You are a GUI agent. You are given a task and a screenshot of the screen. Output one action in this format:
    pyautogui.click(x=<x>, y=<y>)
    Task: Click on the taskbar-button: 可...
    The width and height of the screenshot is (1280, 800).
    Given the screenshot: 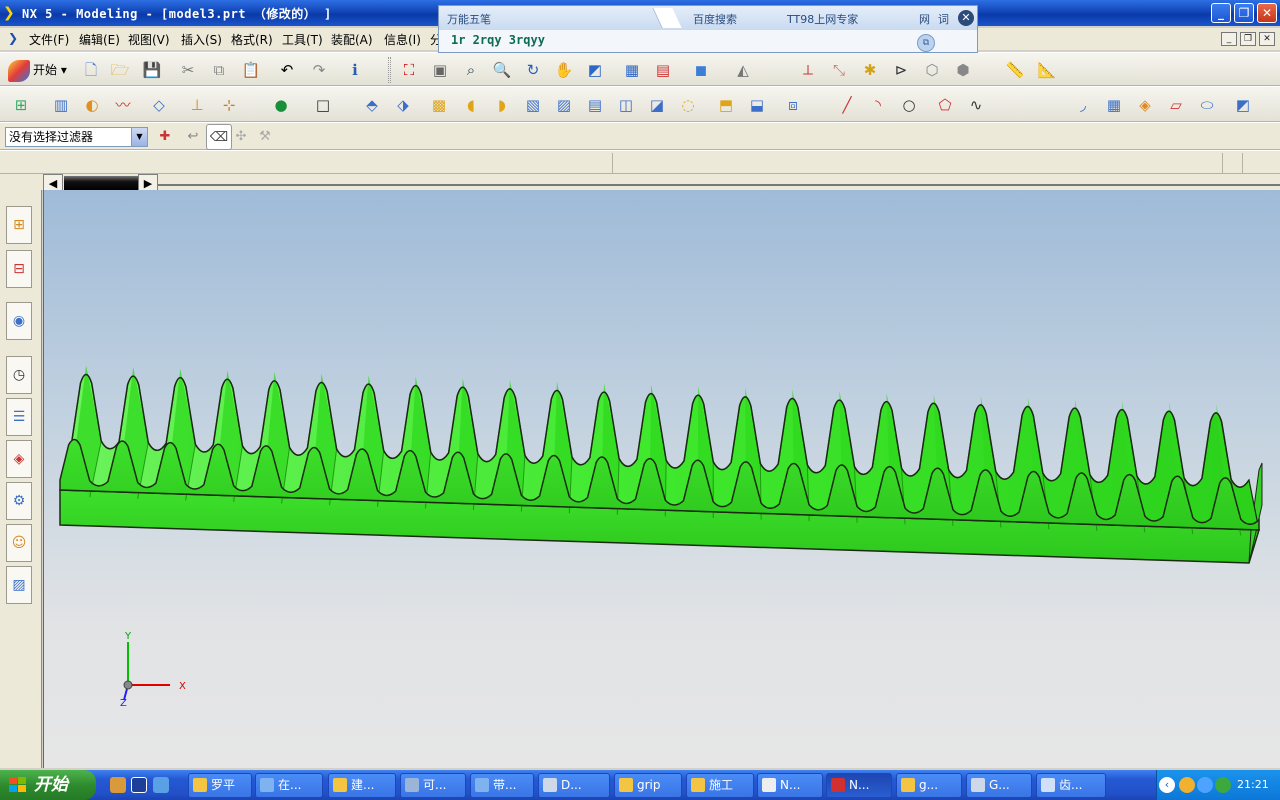 What is the action you would take?
    pyautogui.click(x=433, y=785)
    